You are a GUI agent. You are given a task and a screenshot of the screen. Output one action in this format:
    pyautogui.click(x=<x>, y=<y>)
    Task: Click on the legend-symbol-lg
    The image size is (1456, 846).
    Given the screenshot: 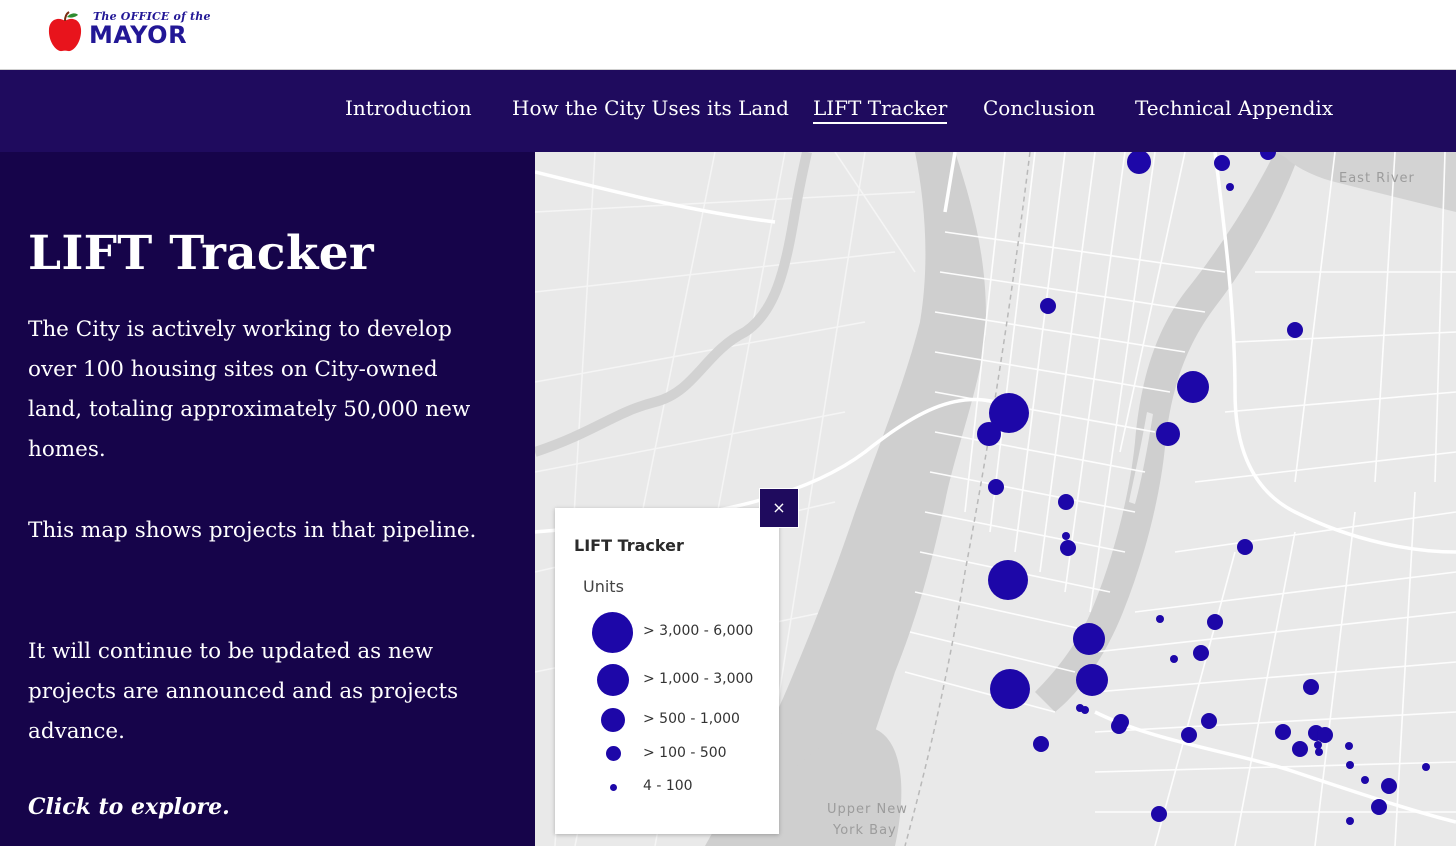 What is the action you would take?
    pyautogui.click(x=613, y=680)
    